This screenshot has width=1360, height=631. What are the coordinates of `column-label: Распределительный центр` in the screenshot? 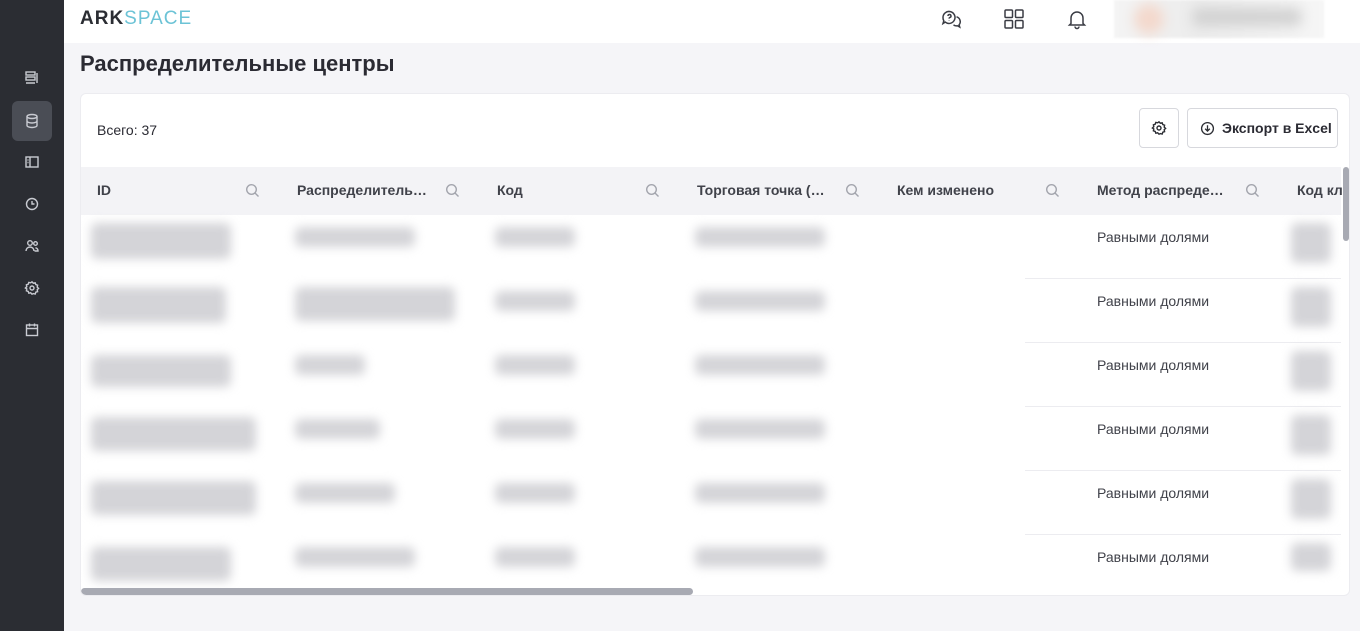 It's located at (364, 190).